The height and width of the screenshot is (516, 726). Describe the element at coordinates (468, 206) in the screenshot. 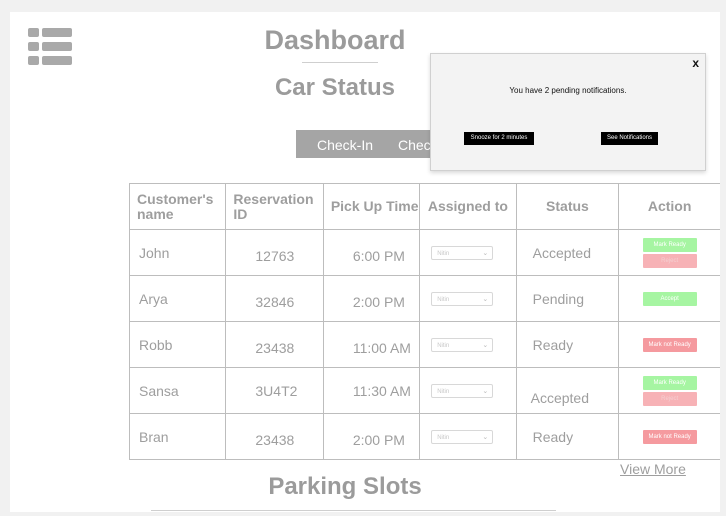

I see `column-header: Assigned to` at that location.